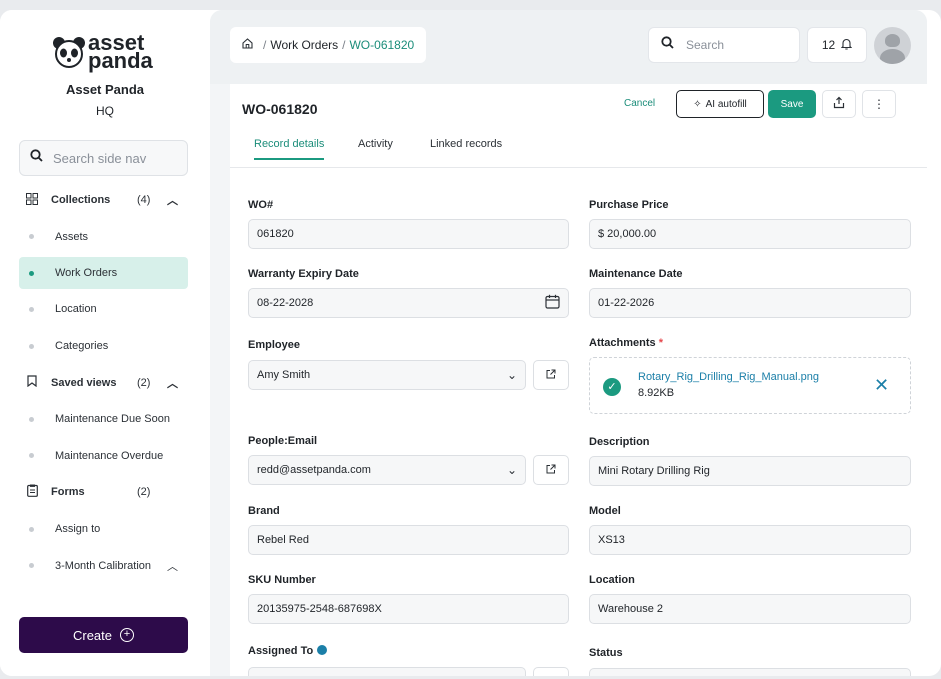  Describe the element at coordinates (552, 303) in the screenshot. I see `calendar-icon` at that location.